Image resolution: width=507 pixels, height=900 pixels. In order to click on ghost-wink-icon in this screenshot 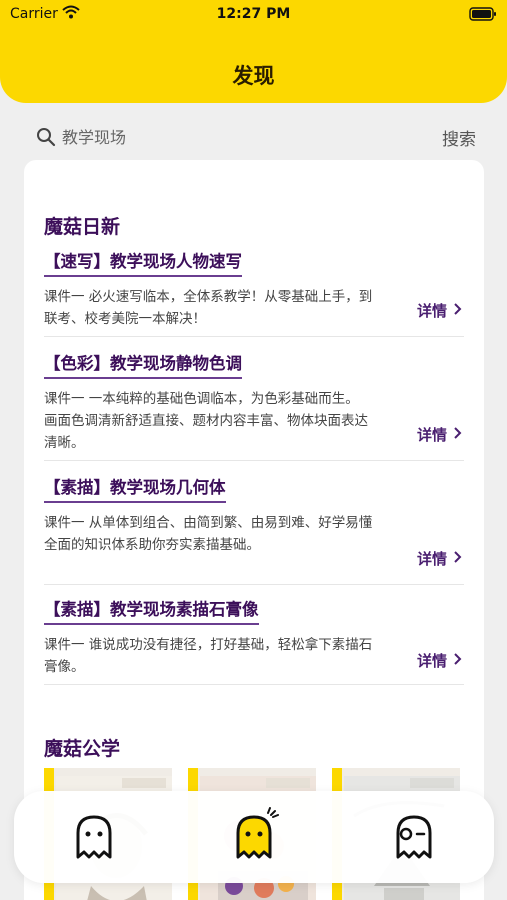, I will do `click(414, 837)`.